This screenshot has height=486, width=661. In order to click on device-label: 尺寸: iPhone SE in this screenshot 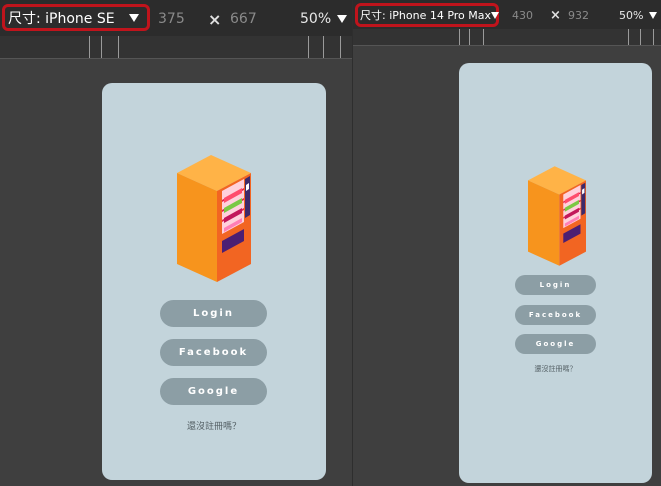, I will do `click(61, 18)`.